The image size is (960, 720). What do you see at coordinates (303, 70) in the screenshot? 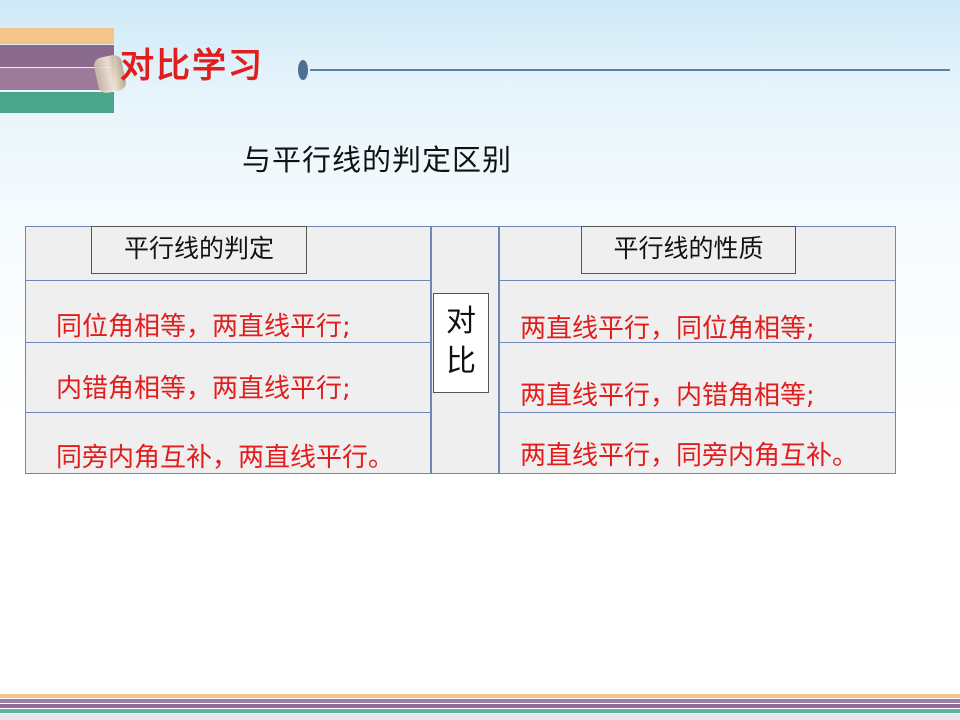
I see `title-bullet-icon` at bounding box center [303, 70].